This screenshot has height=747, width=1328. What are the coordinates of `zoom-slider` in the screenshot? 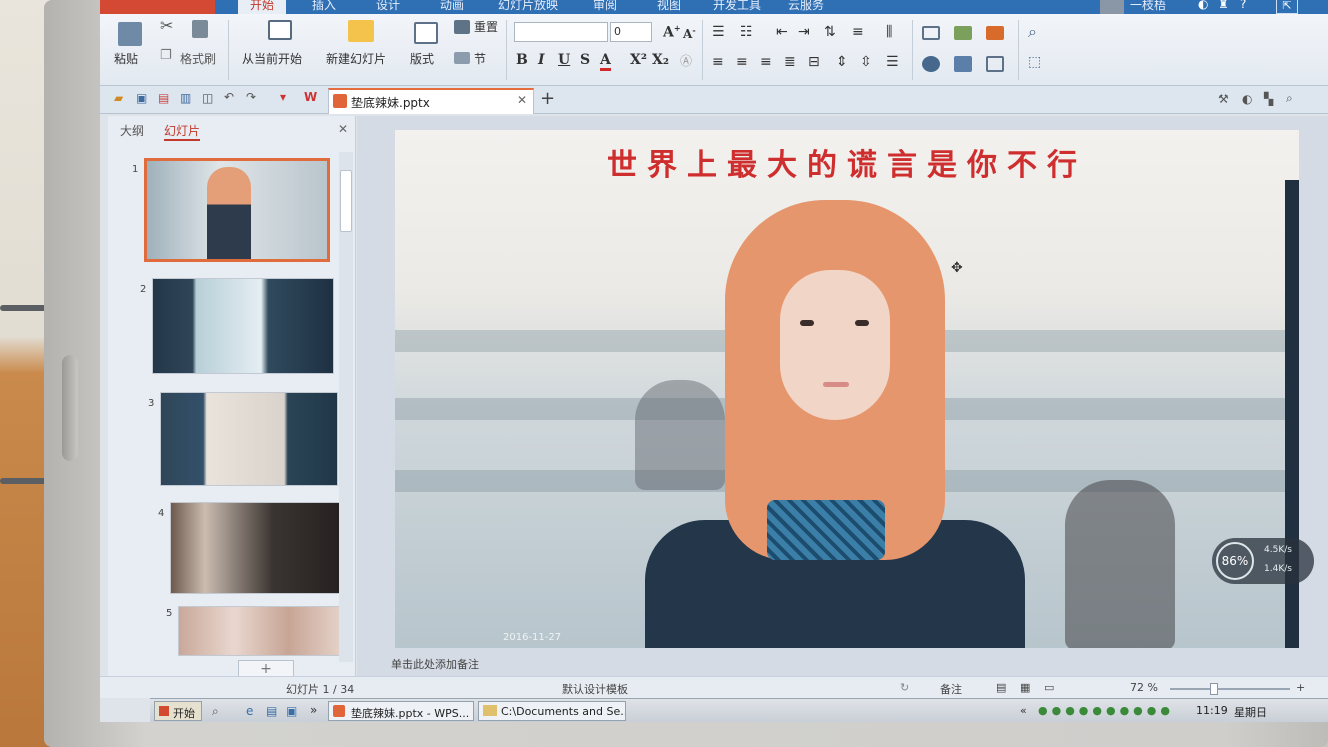 It's located at (1230, 689).